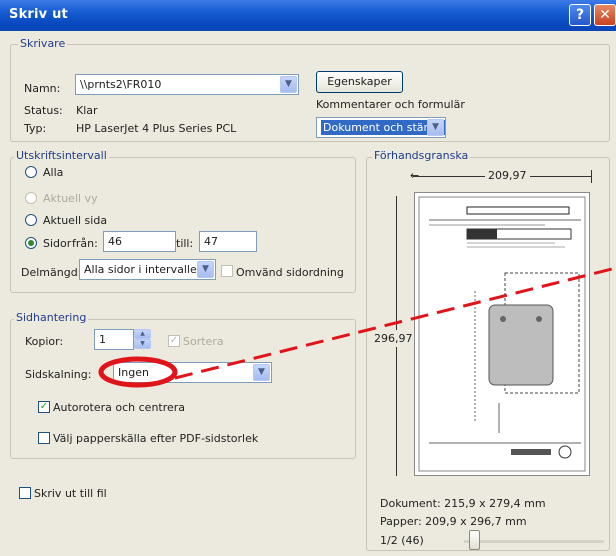  What do you see at coordinates (133, 372) in the screenshot?
I see `scaling-value: Ingen` at bounding box center [133, 372].